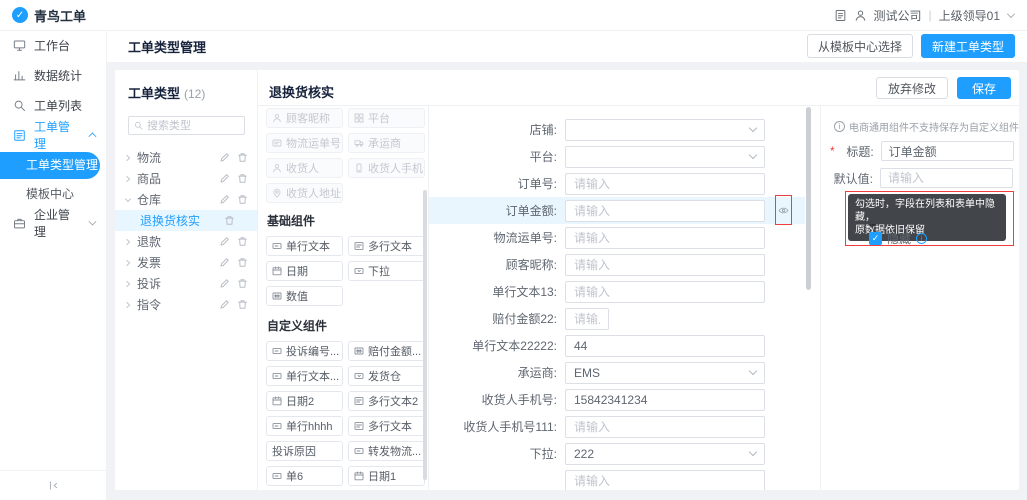 This screenshot has height=500, width=1027. What do you see at coordinates (128, 242) in the screenshot?
I see `chevron-right-icon` at bounding box center [128, 242].